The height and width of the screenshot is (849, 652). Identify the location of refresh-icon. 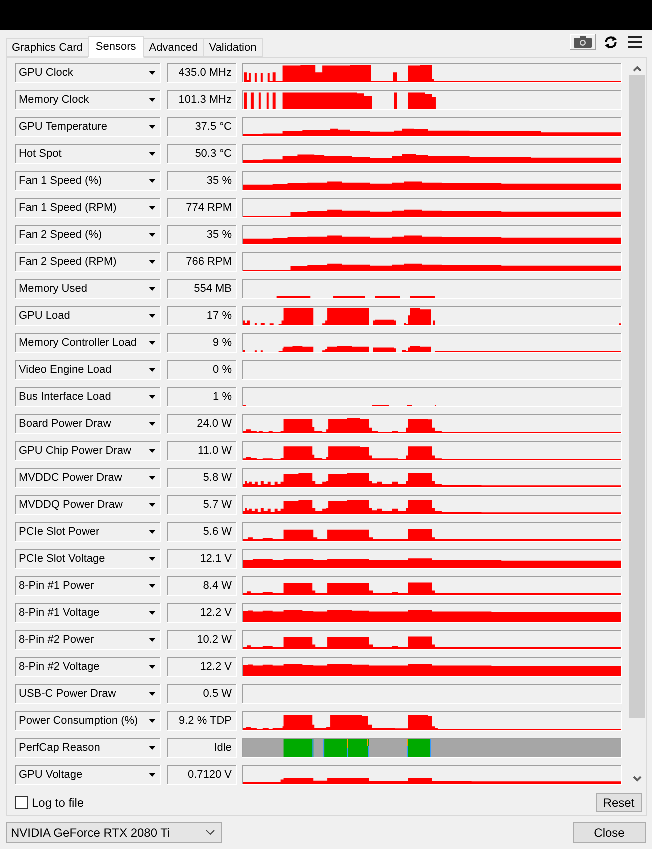
(611, 42).